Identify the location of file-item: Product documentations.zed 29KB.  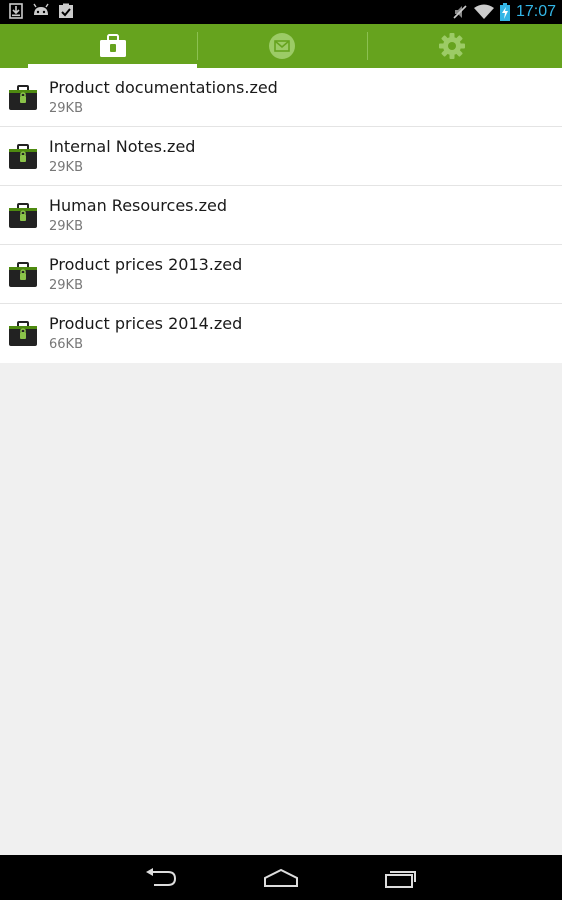
(281, 97).